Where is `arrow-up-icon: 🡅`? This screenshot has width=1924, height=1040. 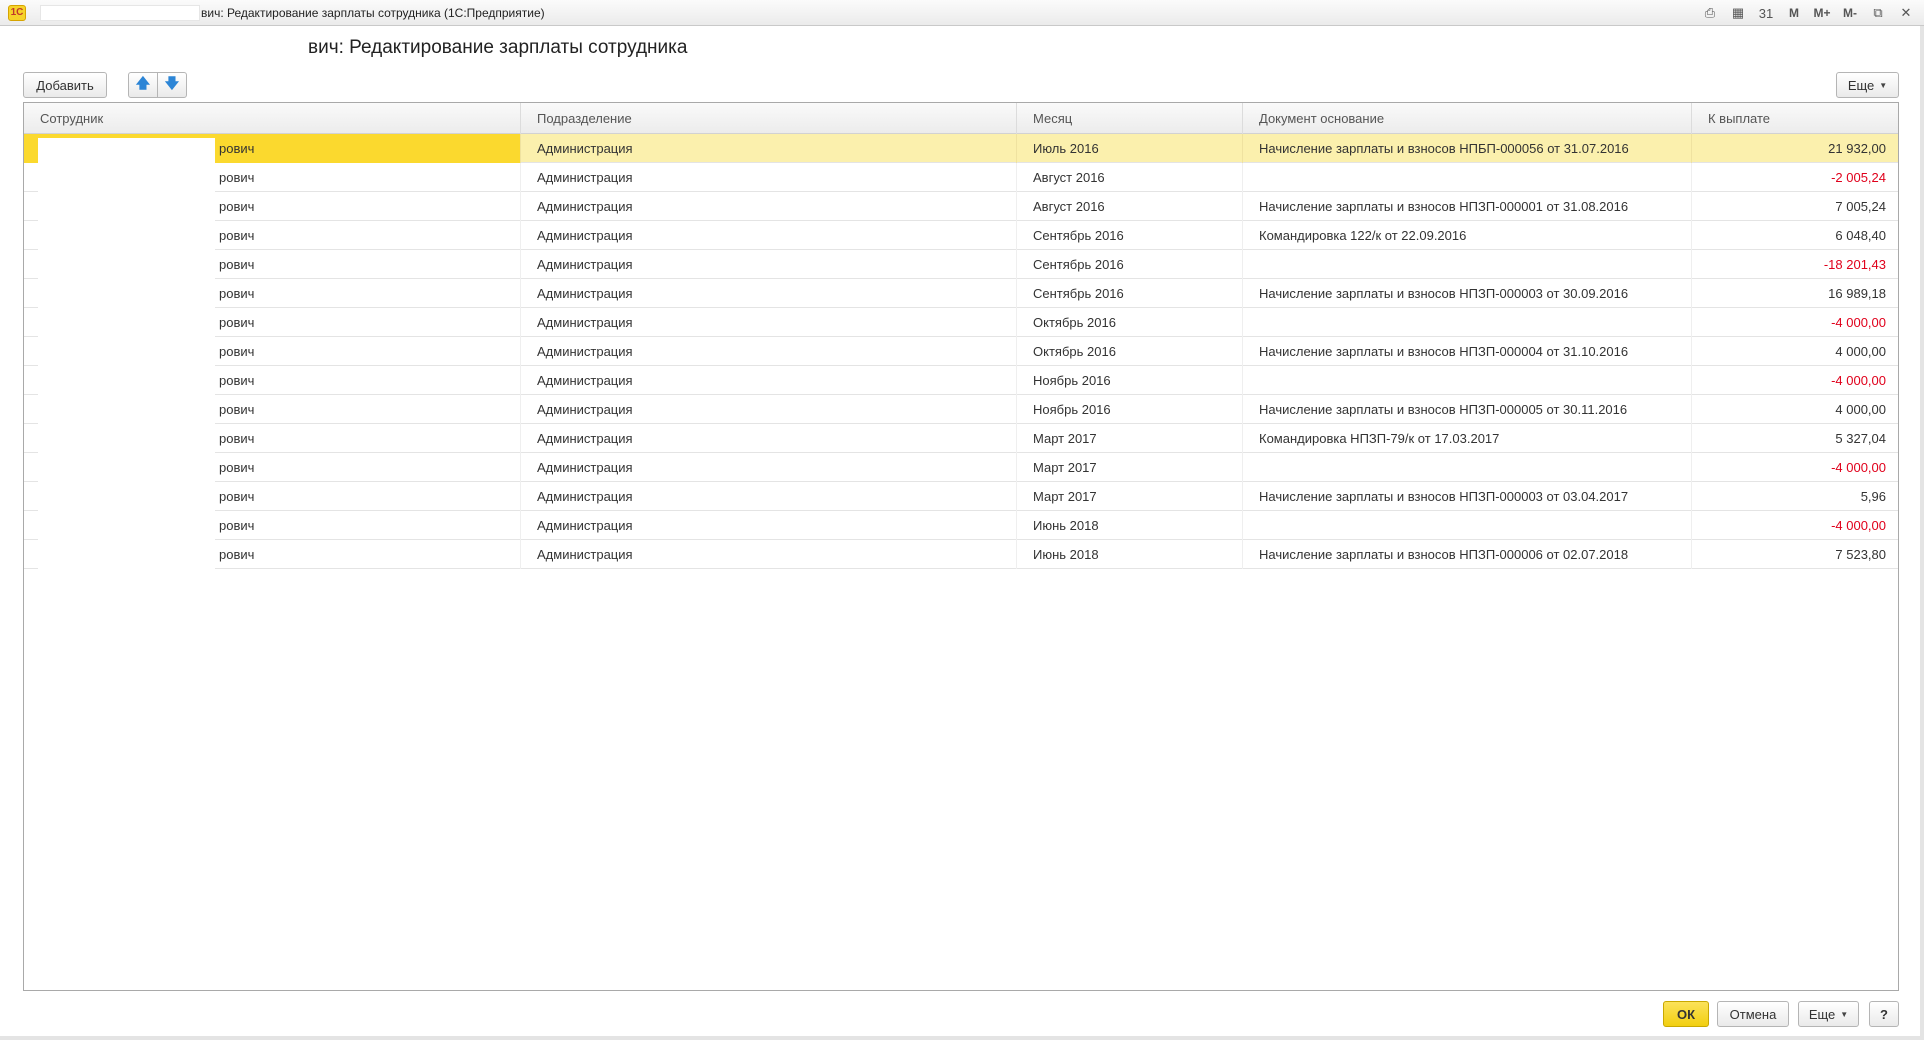
arrow-up-icon: 🡅 is located at coordinates (143, 83).